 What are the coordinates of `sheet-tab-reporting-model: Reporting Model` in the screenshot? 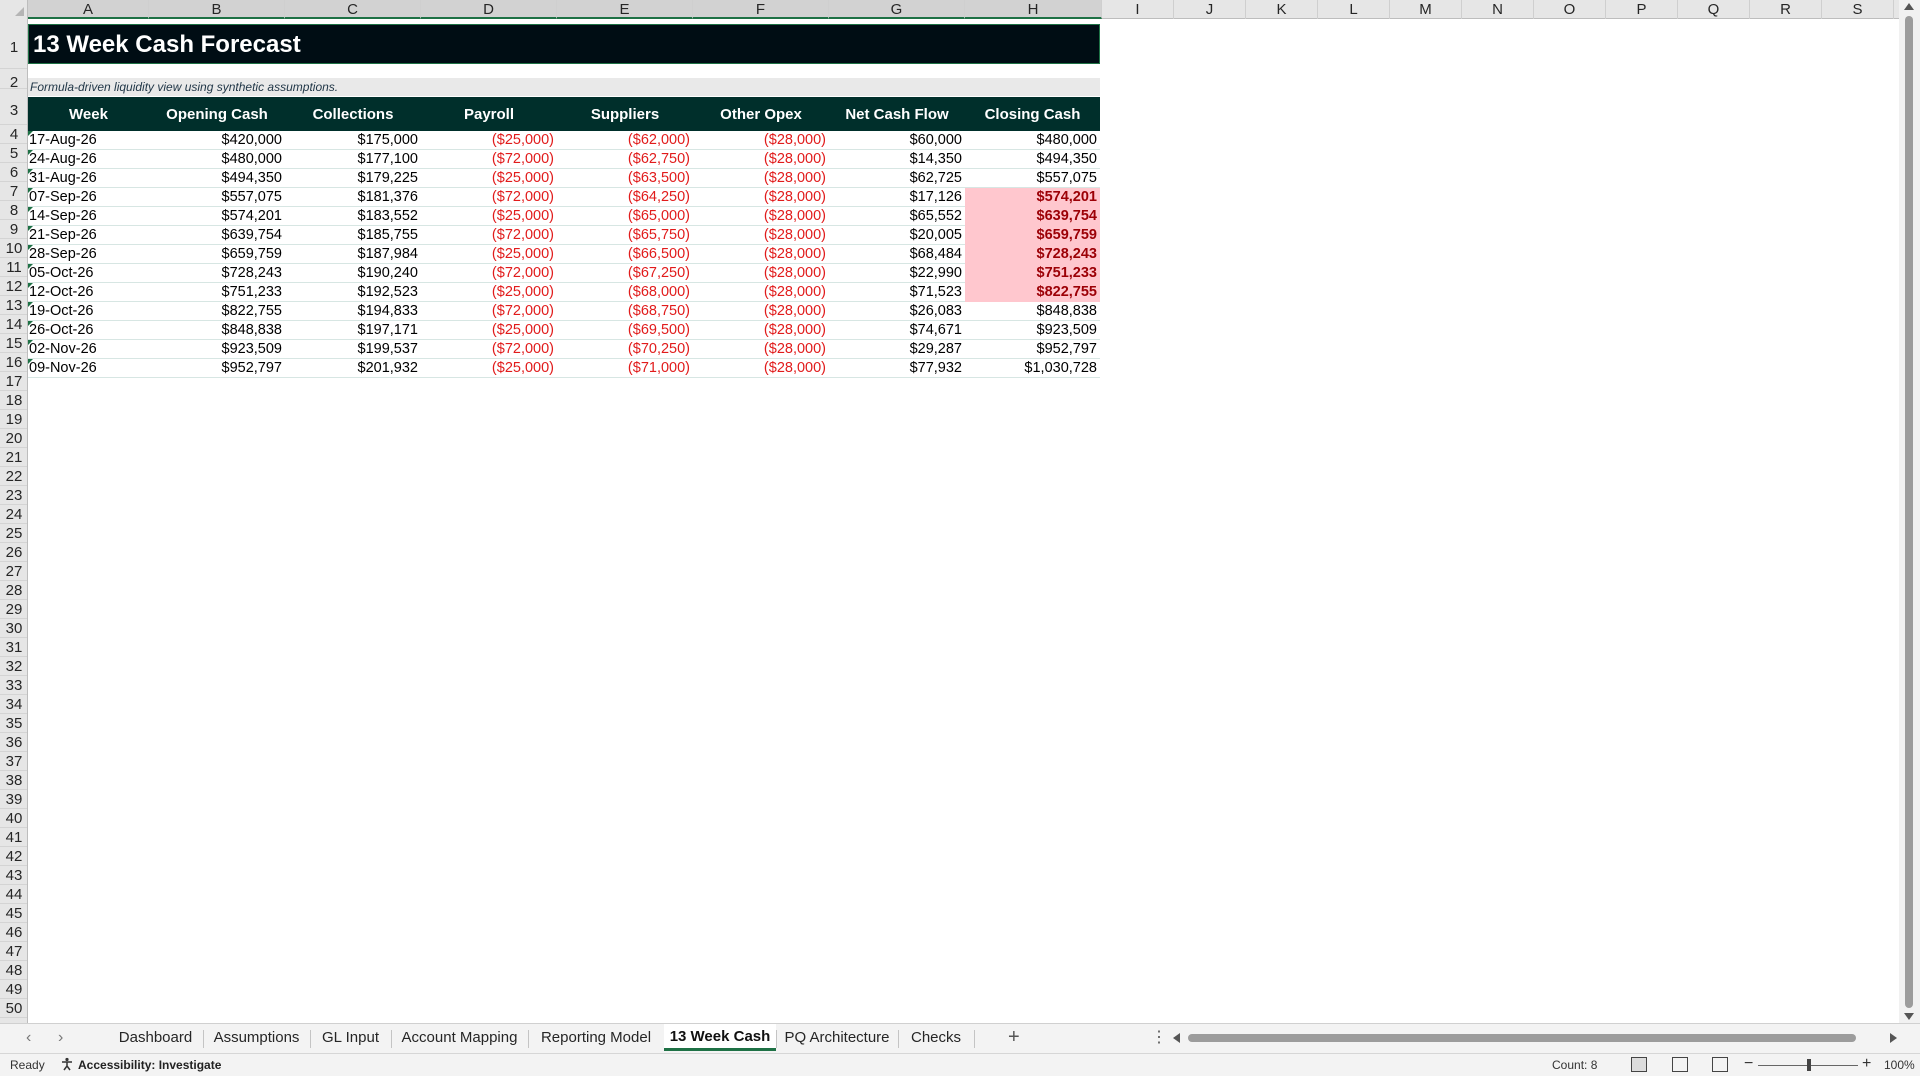 It's located at (596, 1038).